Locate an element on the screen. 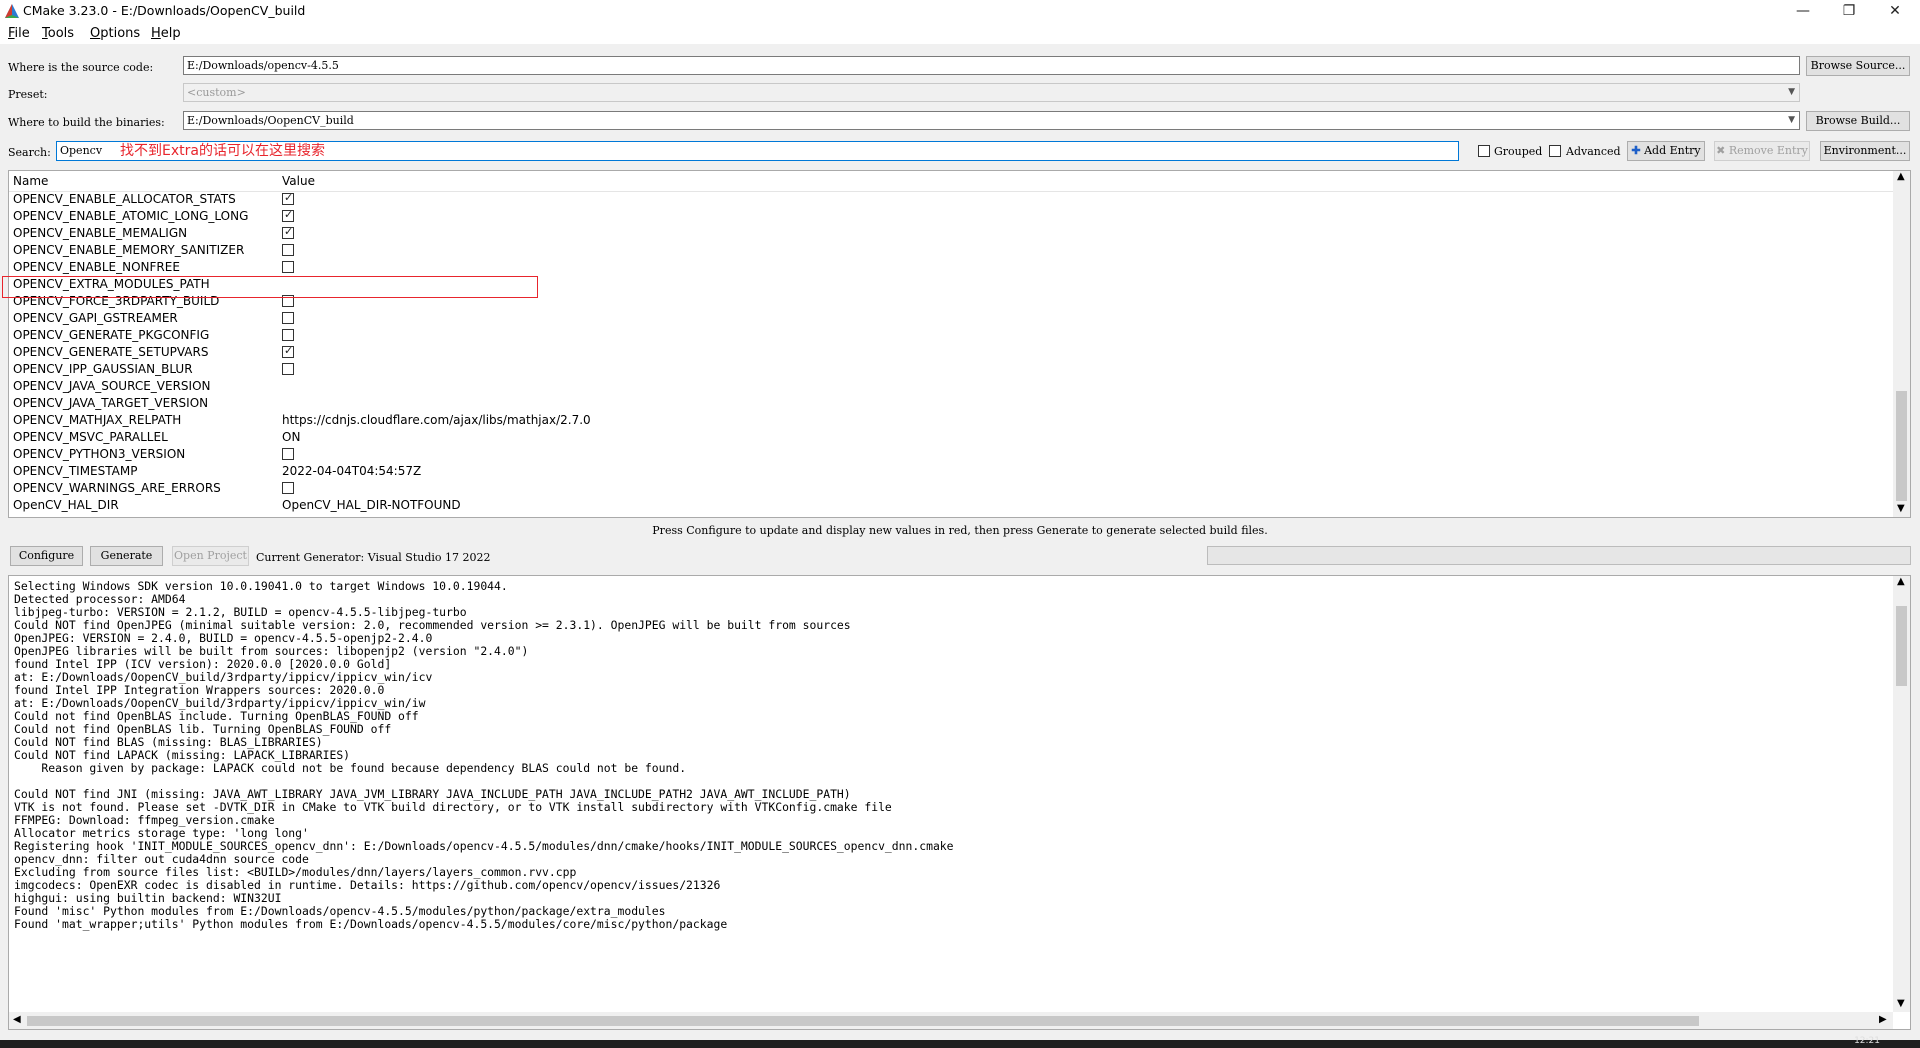 The image size is (1920, 1048). remove-entry-button: ✖ Remove Entry is located at coordinates (1762, 151).